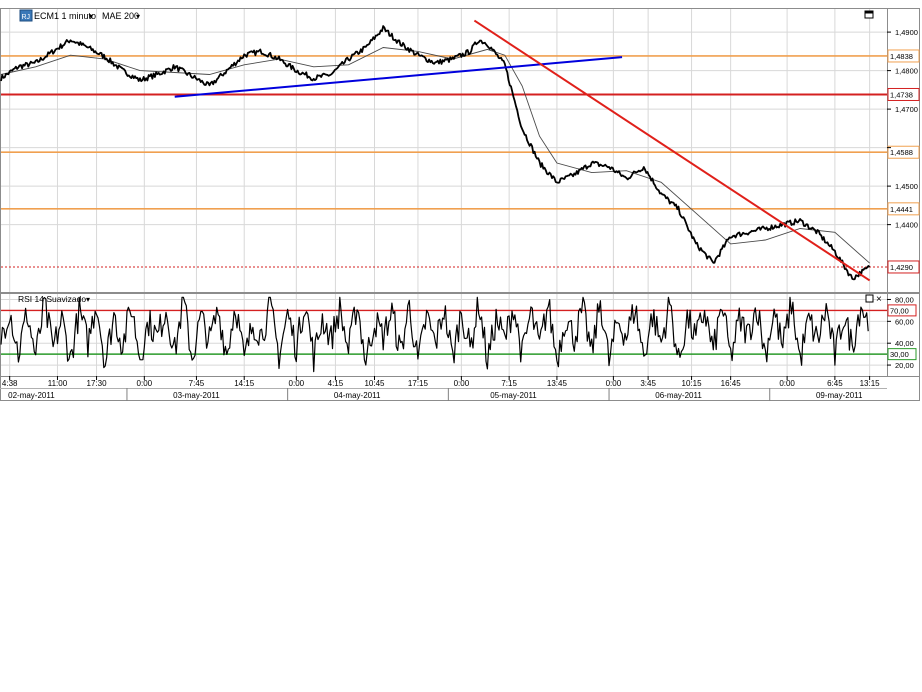 This screenshot has width=922, height=692. What do you see at coordinates (418, 383) in the screenshot?
I see `time-tick-label: 17:15` at bounding box center [418, 383].